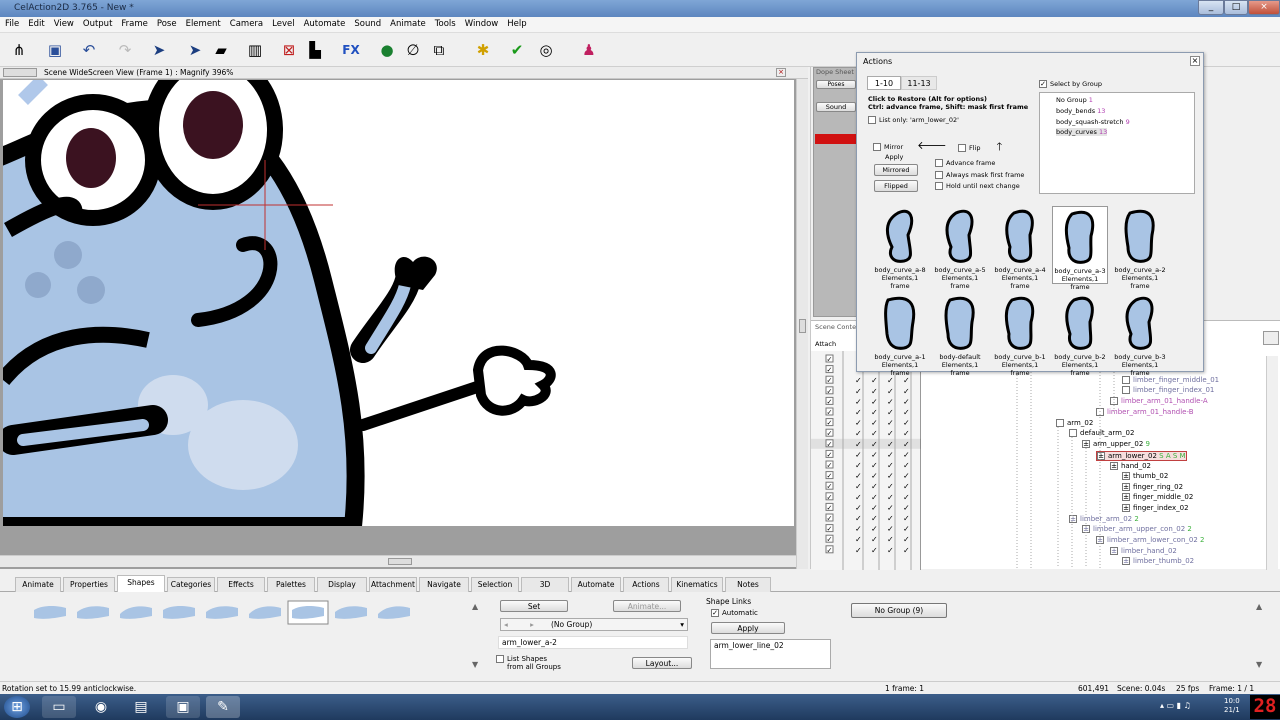  Describe the element at coordinates (1074, 100) in the screenshot. I see `group-item: No Group 1` at that location.